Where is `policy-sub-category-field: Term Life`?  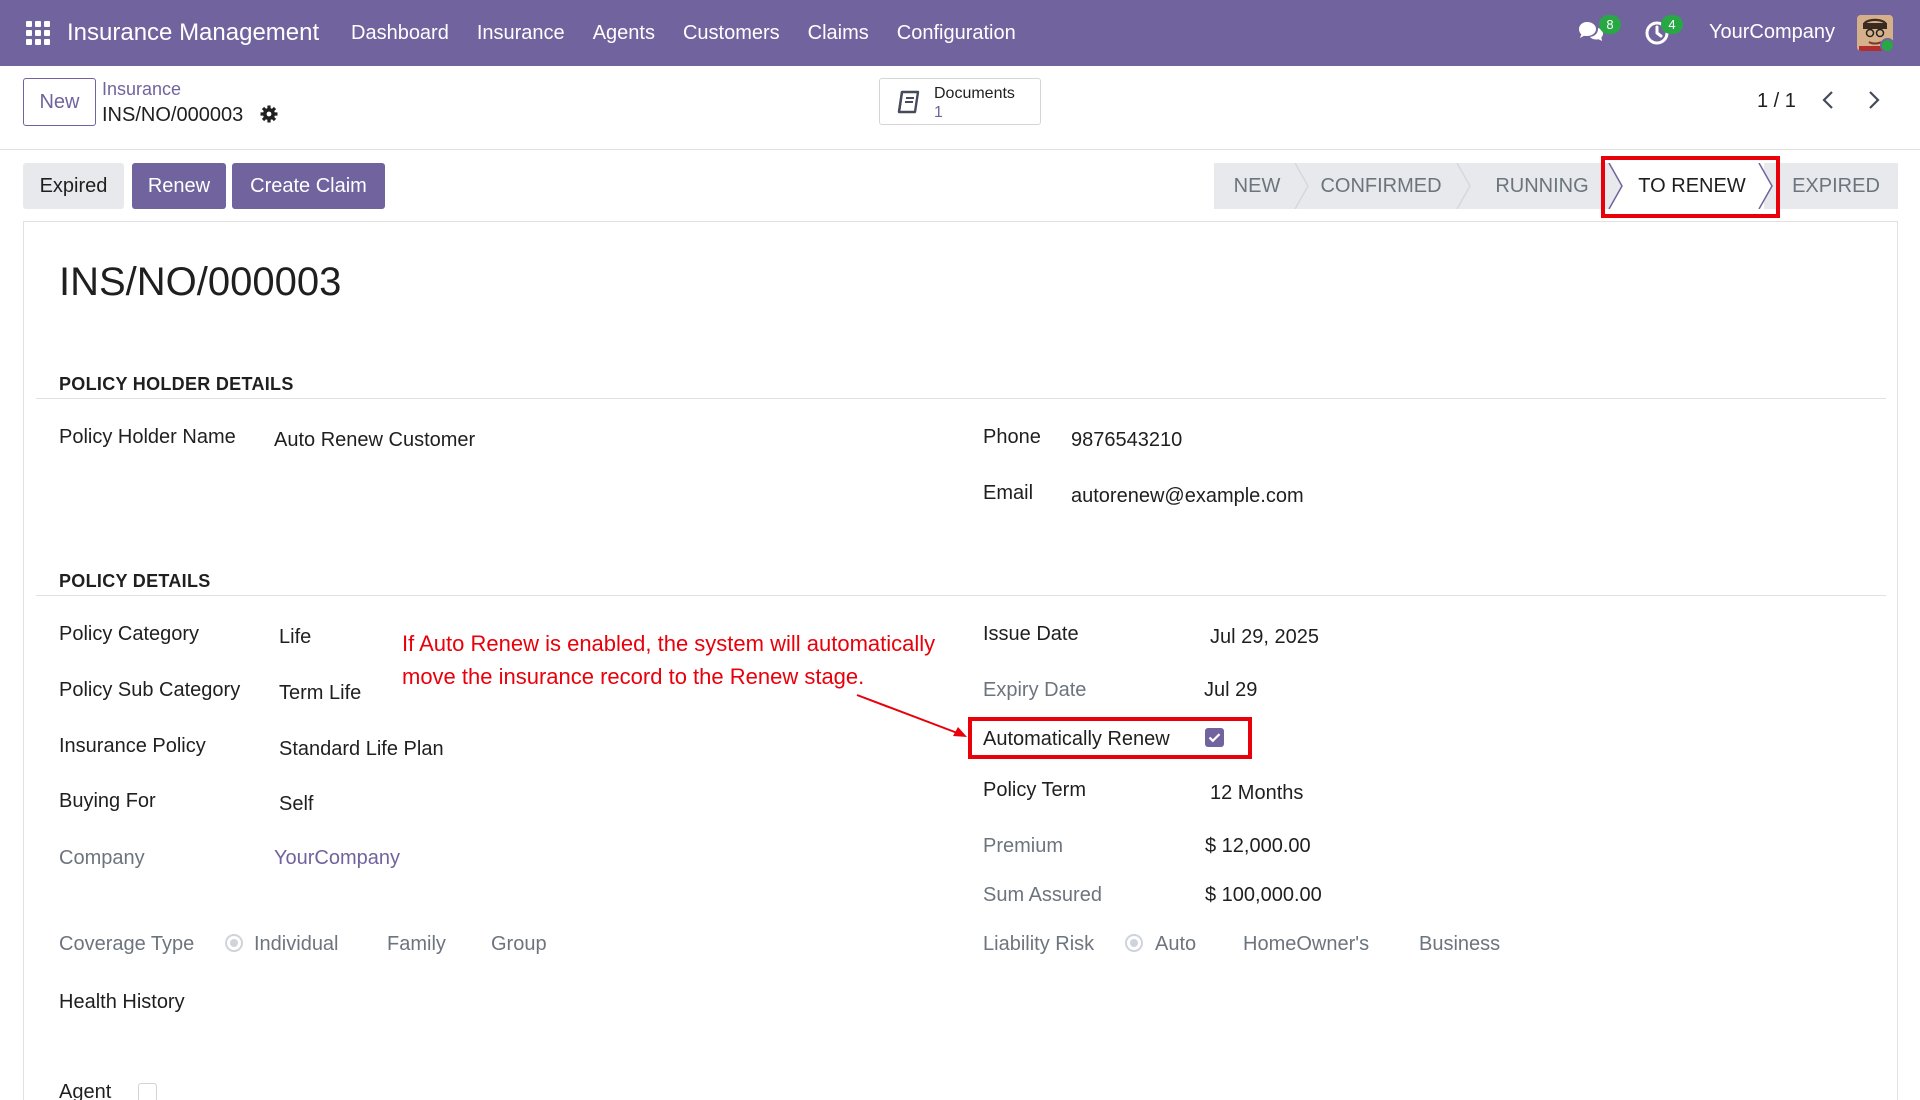
policy-sub-category-field: Term Life is located at coordinates (320, 693).